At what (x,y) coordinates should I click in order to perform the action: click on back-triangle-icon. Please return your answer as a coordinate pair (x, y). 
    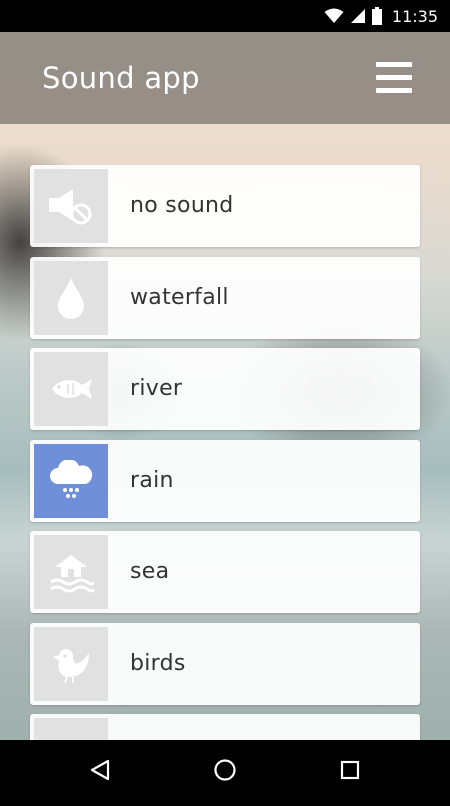
    Looking at the image, I should click on (100, 770).